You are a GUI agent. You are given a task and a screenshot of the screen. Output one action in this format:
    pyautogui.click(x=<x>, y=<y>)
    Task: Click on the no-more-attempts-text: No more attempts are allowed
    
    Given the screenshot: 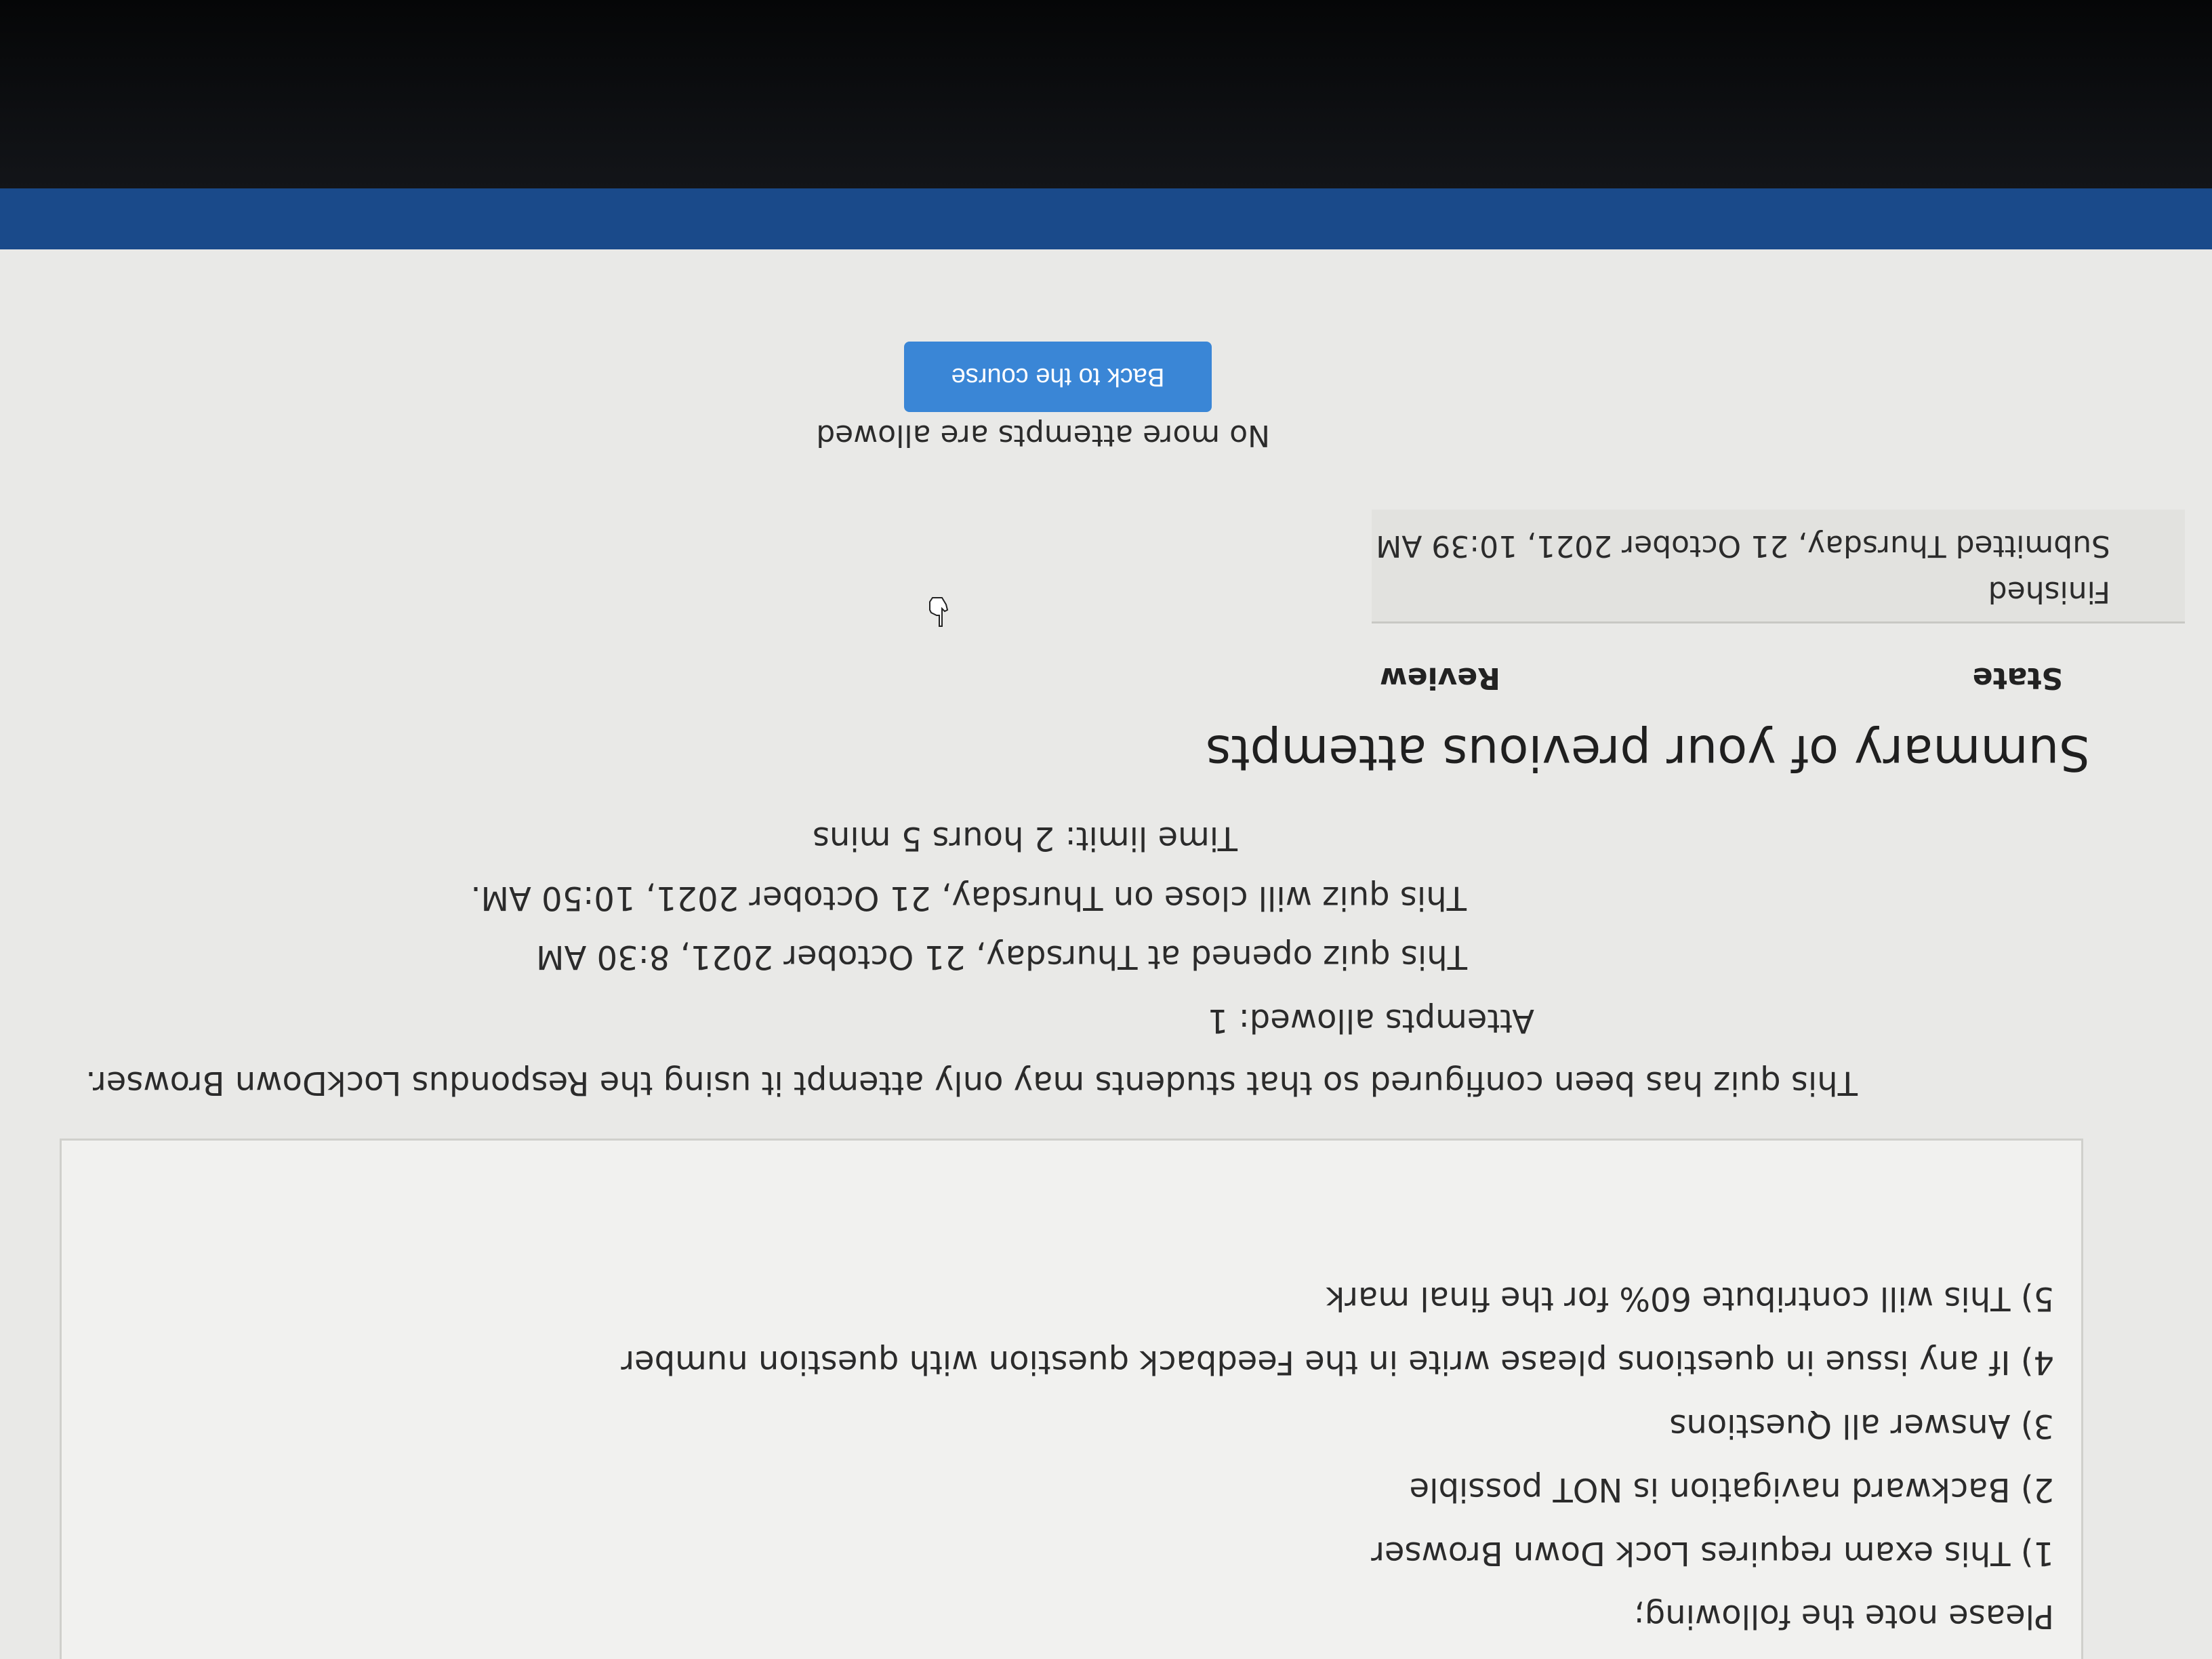 What is the action you would take?
    pyautogui.click(x=1043, y=436)
    